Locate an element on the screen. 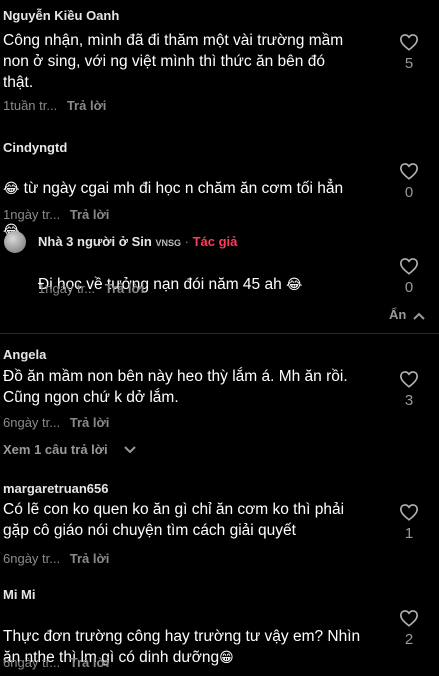 Image resolution: width=439 pixels, height=676 pixels. like-button: 3 is located at coordinates (409, 389).